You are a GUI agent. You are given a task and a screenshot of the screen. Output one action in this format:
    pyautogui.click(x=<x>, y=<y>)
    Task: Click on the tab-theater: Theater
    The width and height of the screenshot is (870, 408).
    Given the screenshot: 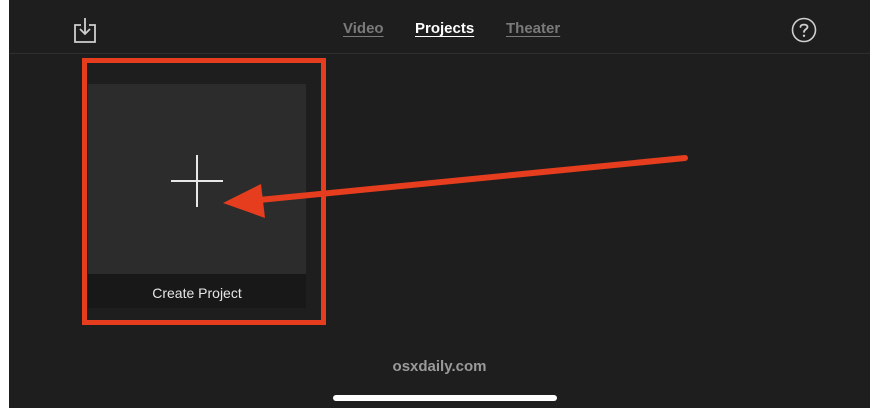 What is the action you would take?
    pyautogui.click(x=533, y=28)
    